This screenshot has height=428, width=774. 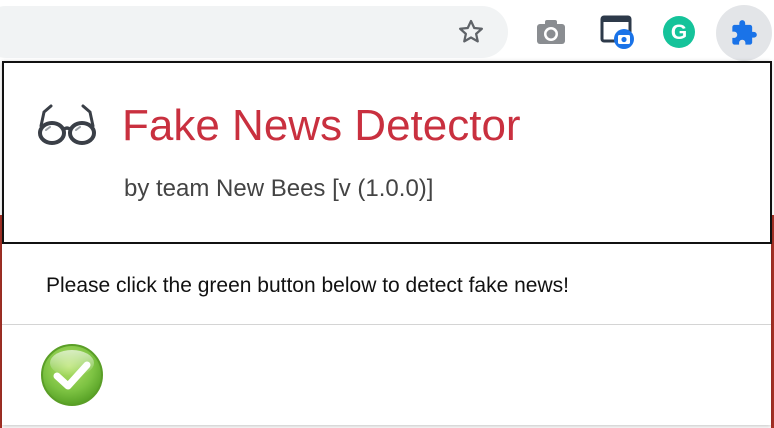 I want to click on divider, so click(x=386, y=324).